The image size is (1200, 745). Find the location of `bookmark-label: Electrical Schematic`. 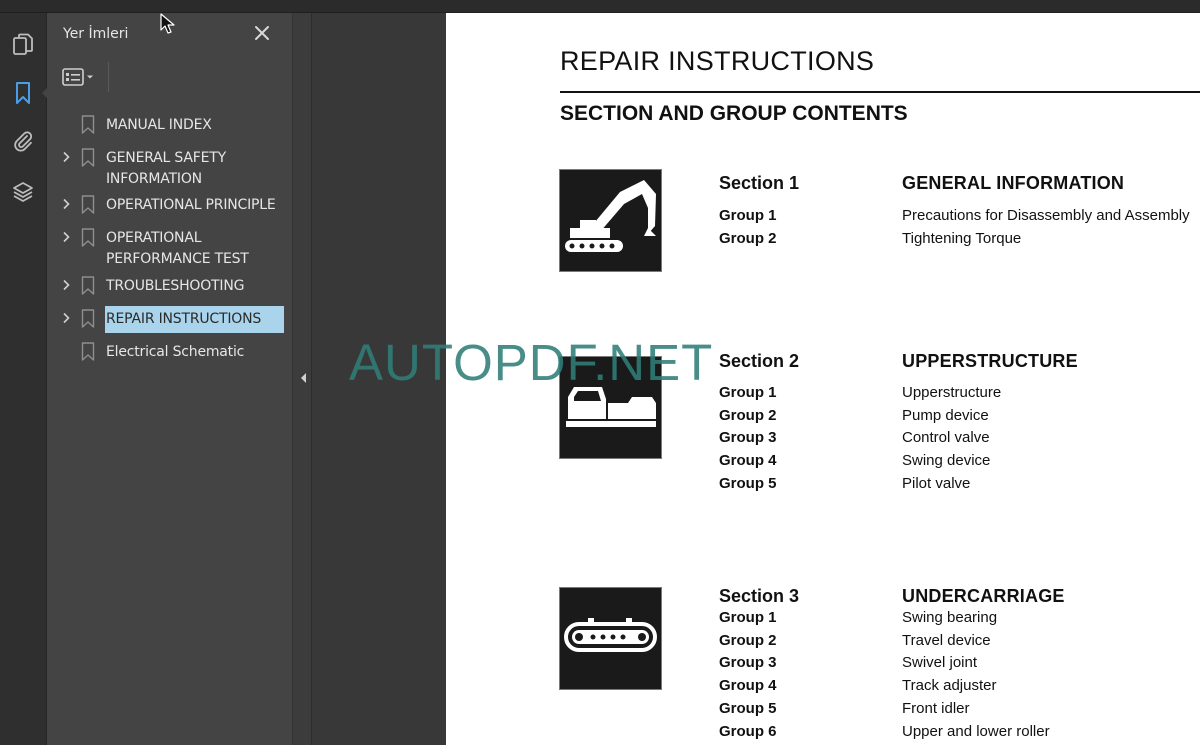

bookmark-label: Electrical Schematic is located at coordinates (175, 352).